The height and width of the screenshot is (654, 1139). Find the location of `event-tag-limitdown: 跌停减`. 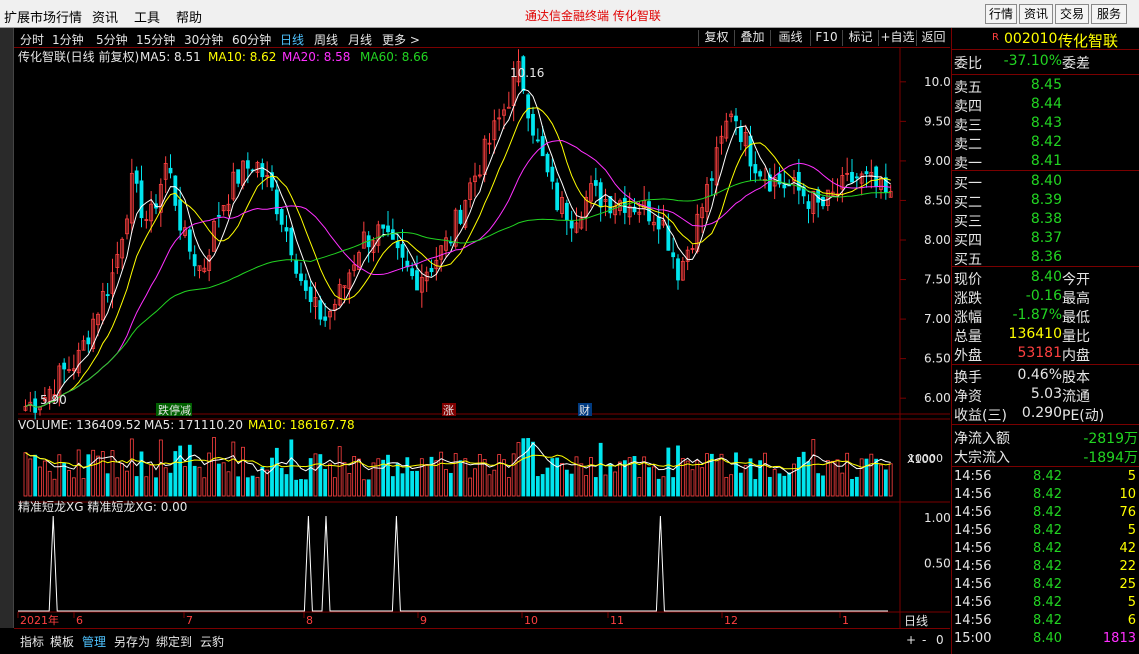

event-tag-limitdown: 跌停减 is located at coordinates (174, 410).